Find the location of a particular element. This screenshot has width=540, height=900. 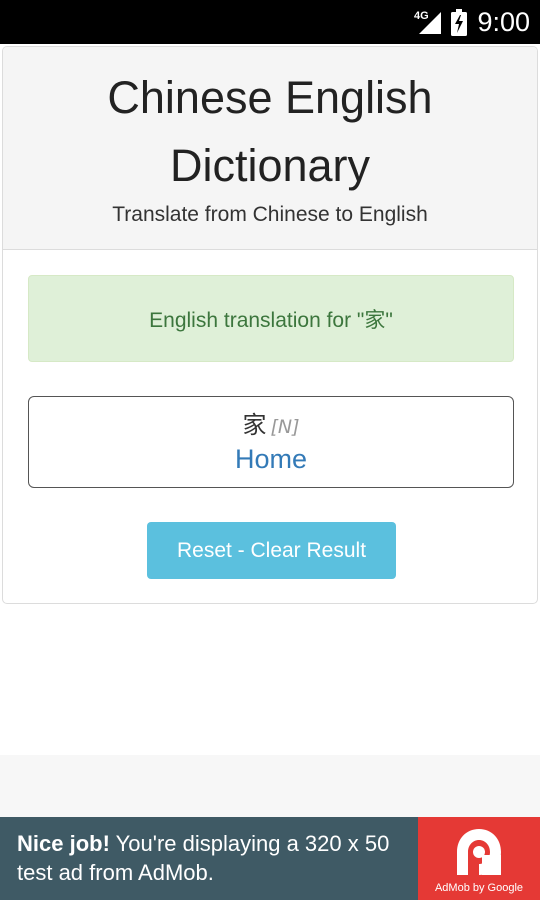

part-of-speech-tag: [N] is located at coordinates (285, 427).